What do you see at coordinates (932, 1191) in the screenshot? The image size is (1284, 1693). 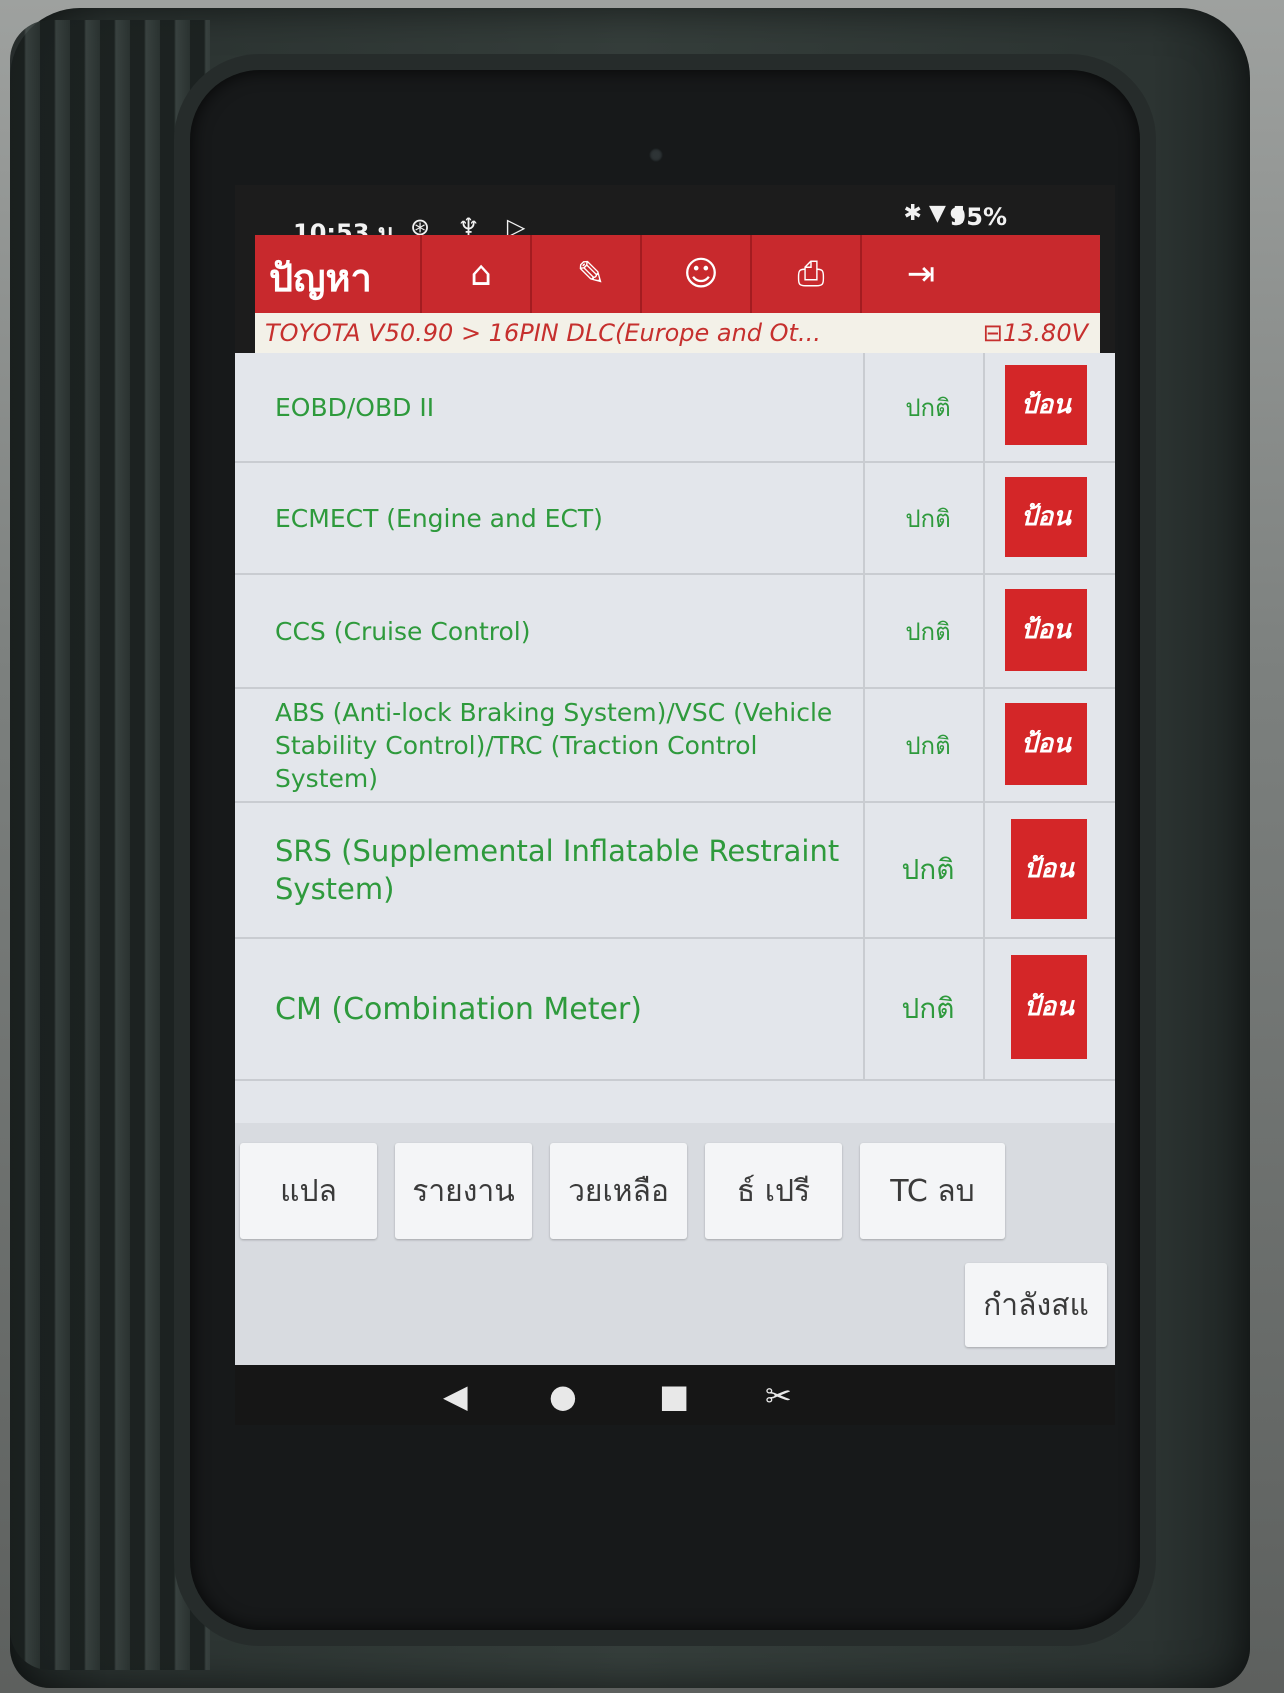 I see `clear-dtc-button: TC ลบ` at bounding box center [932, 1191].